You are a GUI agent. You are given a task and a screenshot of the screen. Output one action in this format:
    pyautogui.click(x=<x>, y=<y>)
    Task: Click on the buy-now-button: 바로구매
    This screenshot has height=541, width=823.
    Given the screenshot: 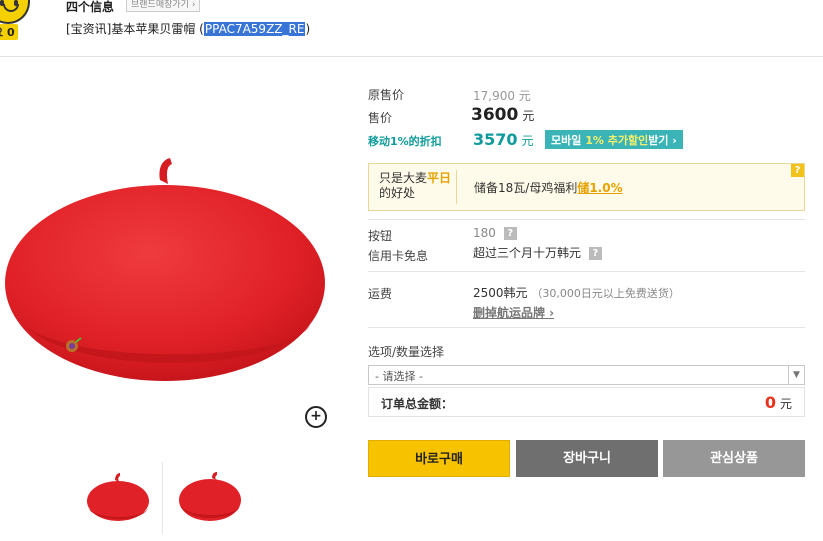 What is the action you would take?
    pyautogui.click(x=439, y=458)
    